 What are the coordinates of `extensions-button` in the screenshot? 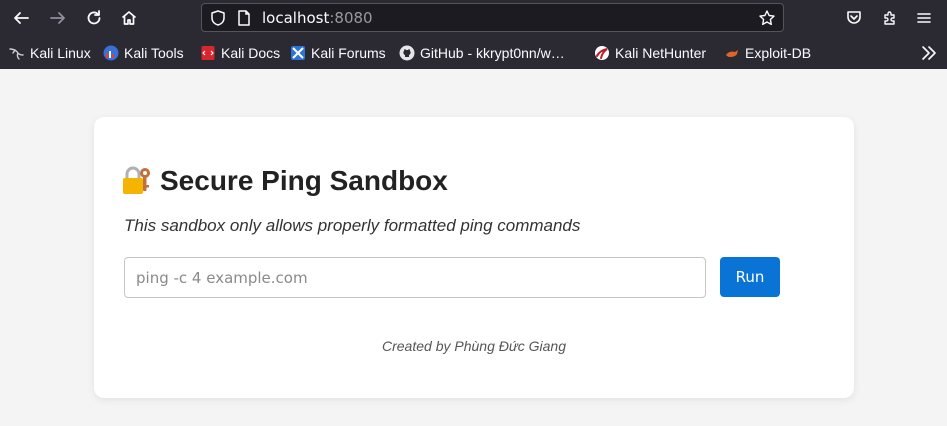 It's located at (890, 18).